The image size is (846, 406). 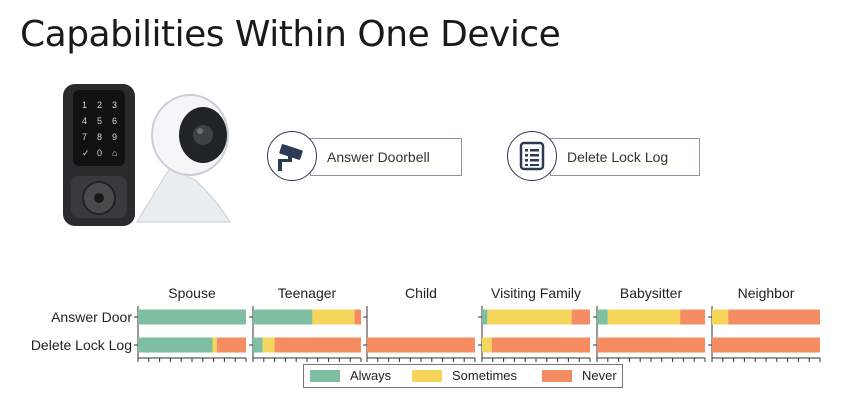 I want to click on svg-text: 6, so click(x=114, y=121).